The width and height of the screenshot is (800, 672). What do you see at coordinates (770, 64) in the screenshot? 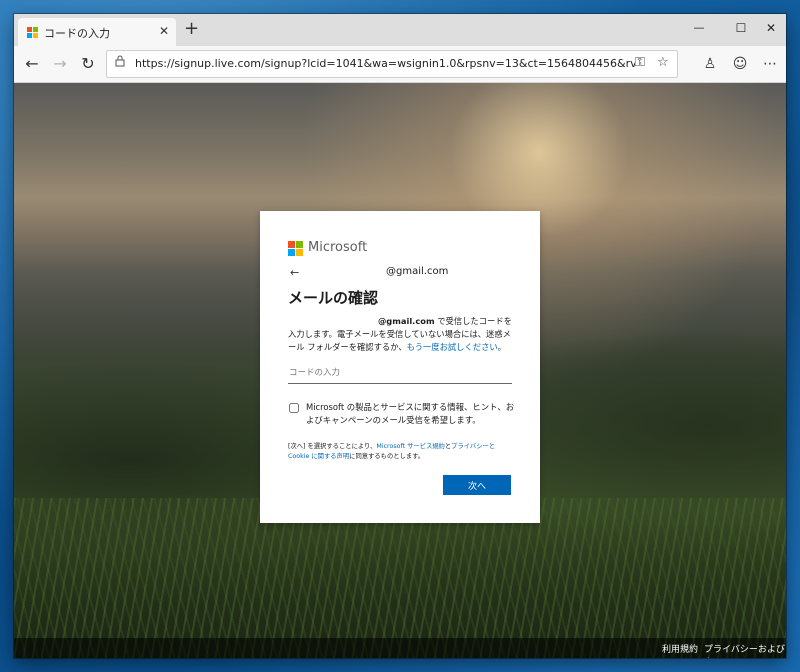
I see `more-menu-icon: ⋯` at bounding box center [770, 64].